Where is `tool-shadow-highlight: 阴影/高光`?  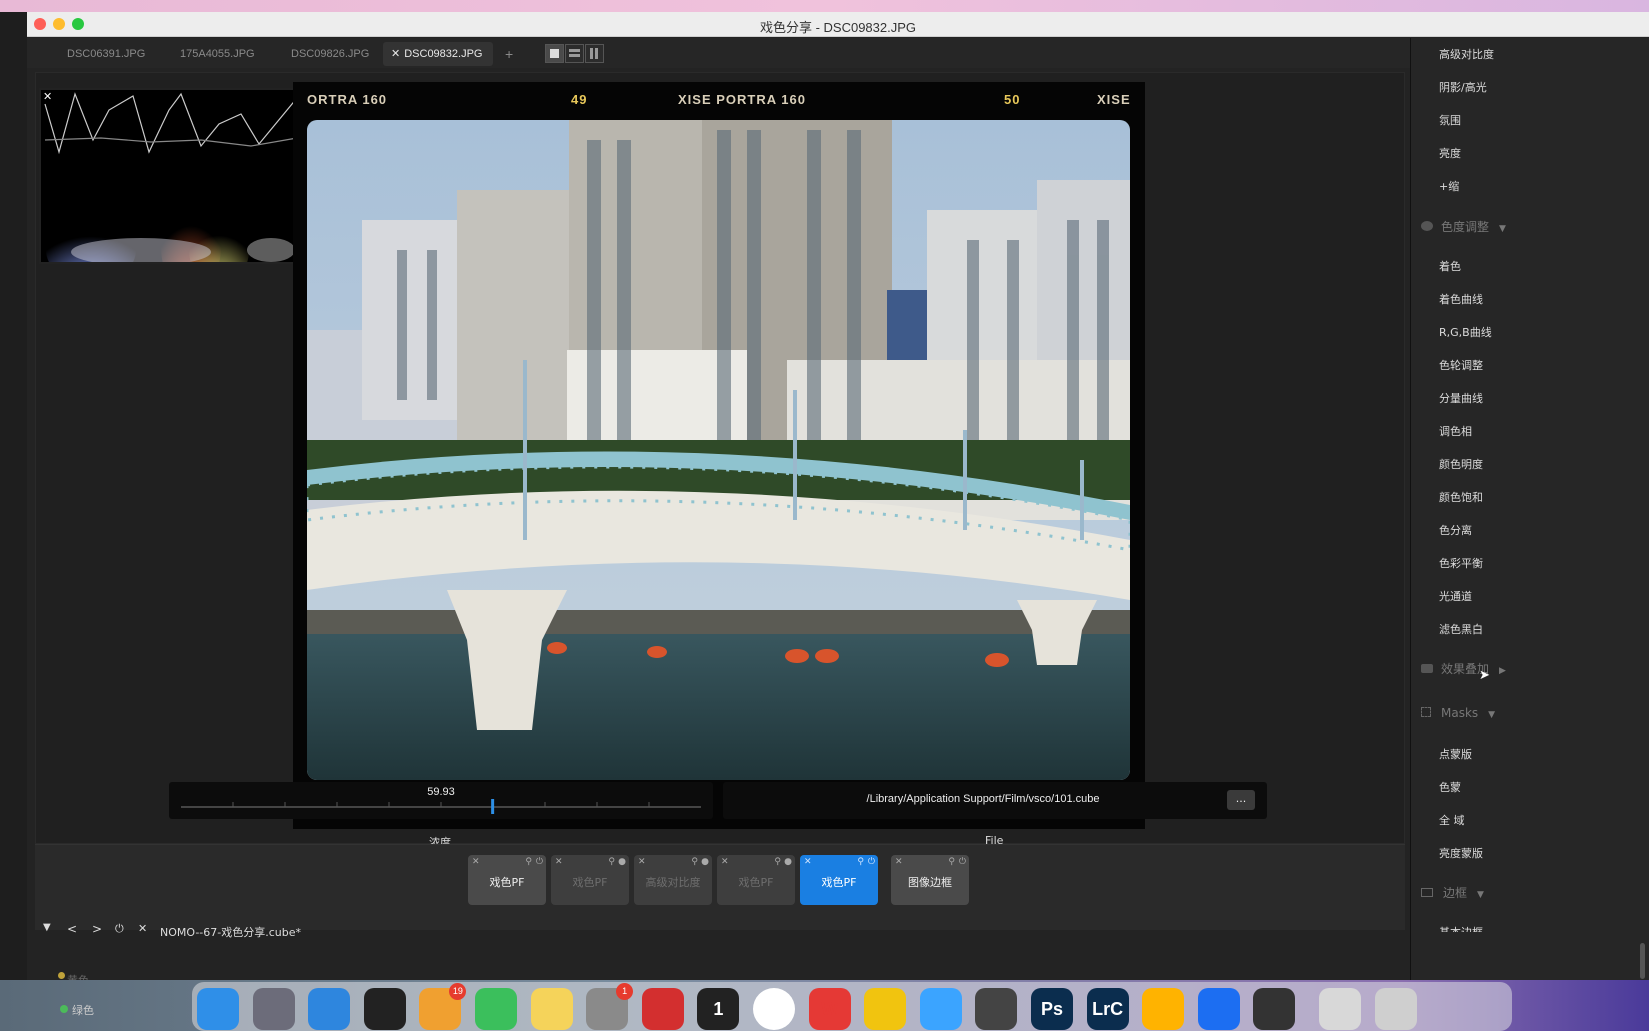
tool-shadow-highlight: 阴影/高光 is located at coordinates (1463, 87).